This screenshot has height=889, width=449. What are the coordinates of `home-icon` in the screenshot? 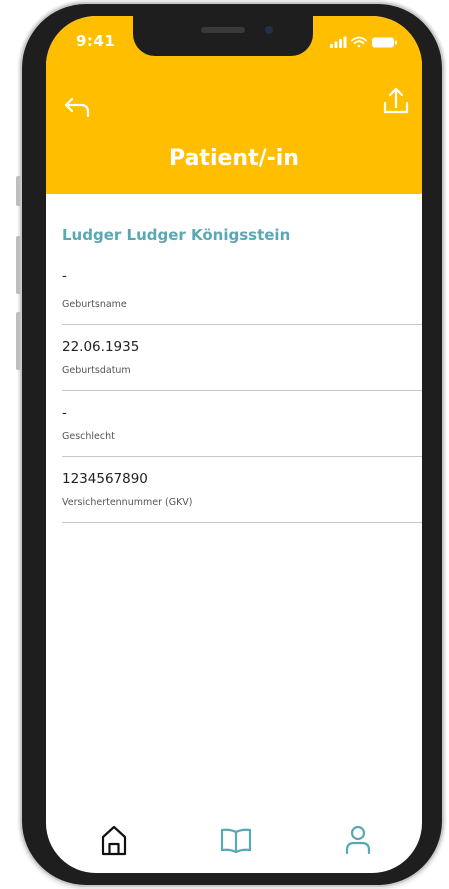 It's located at (114, 840).